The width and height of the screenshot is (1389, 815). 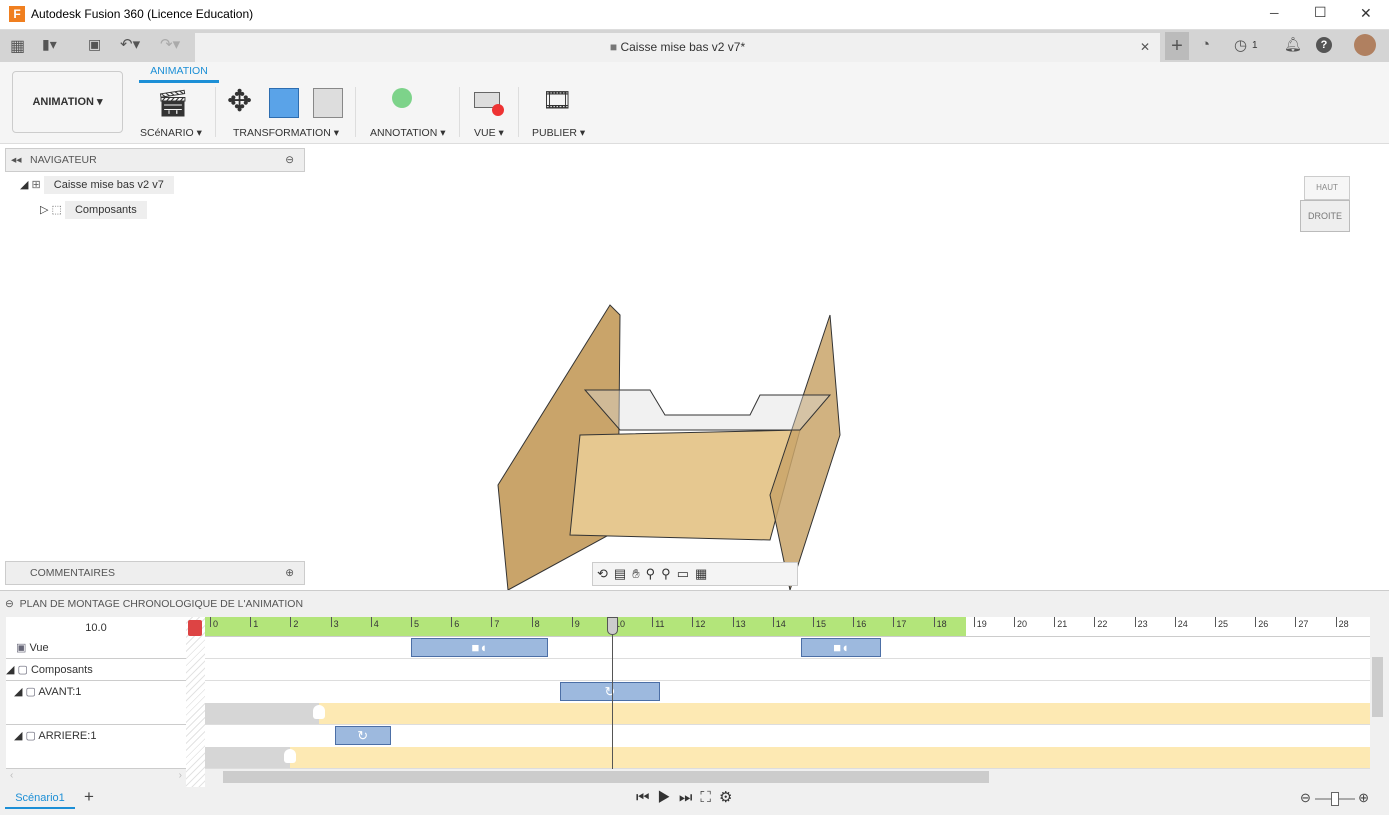 What do you see at coordinates (195, 702) in the screenshot?
I see `hatch-column` at bounding box center [195, 702].